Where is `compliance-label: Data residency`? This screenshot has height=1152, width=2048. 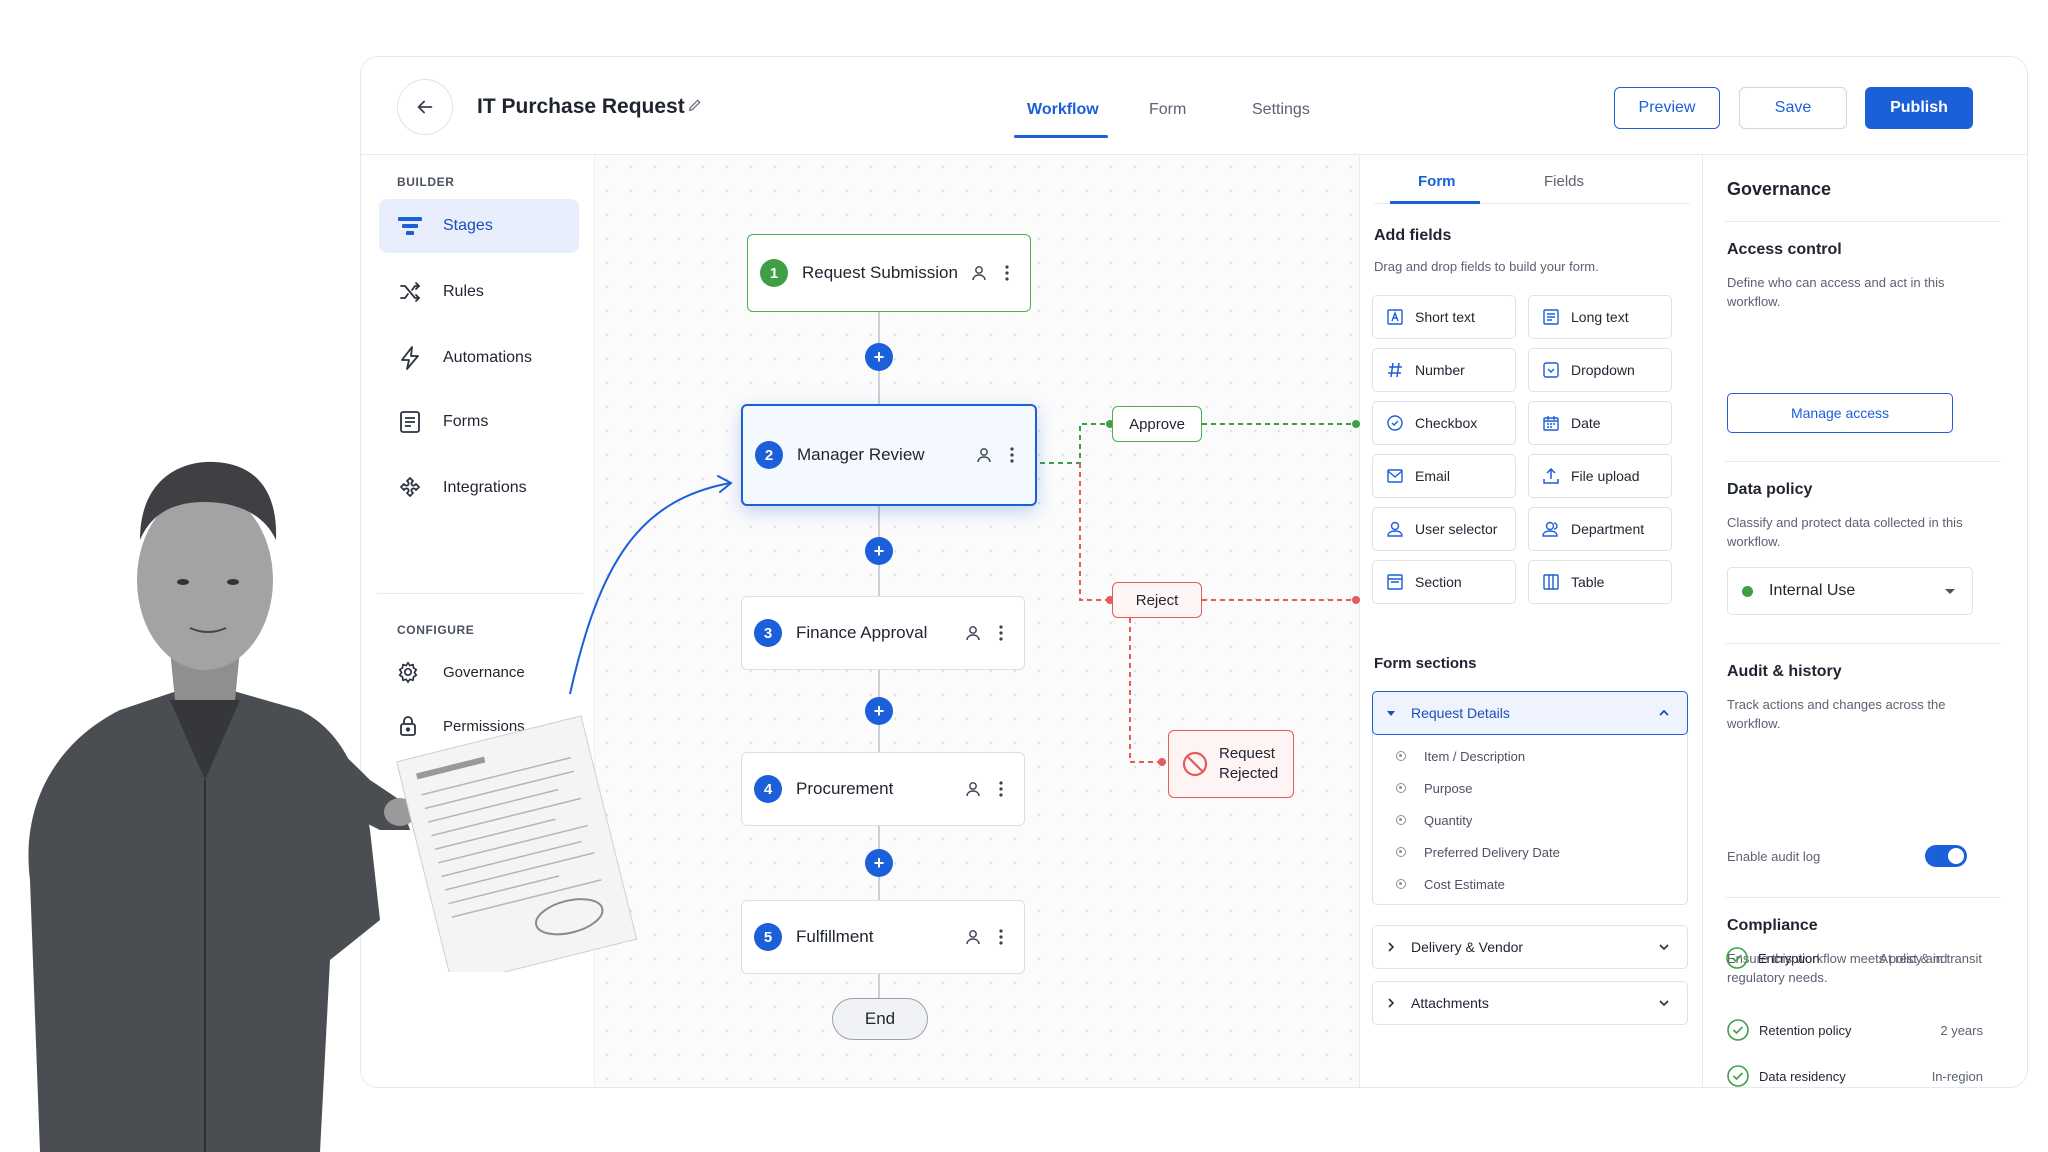 compliance-label: Data residency is located at coordinates (1802, 1076).